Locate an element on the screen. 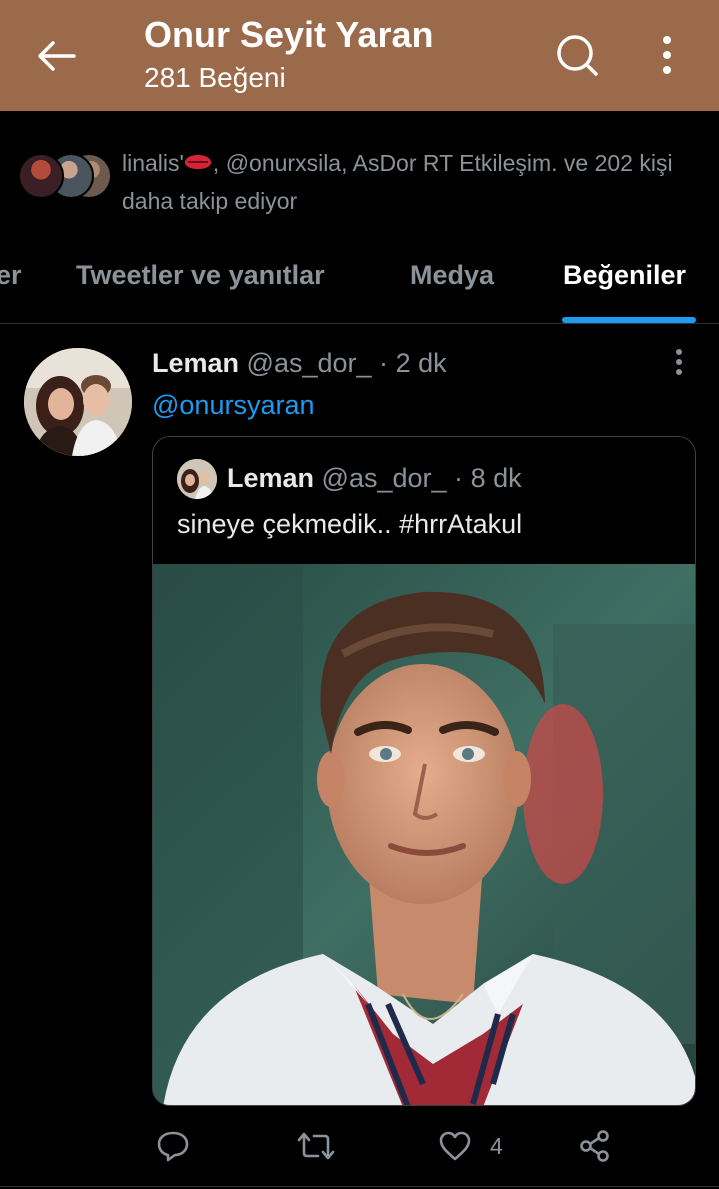 The height and width of the screenshot is (1189, 719). quoted-time: 8 dk is located at coordinates (496, 478).